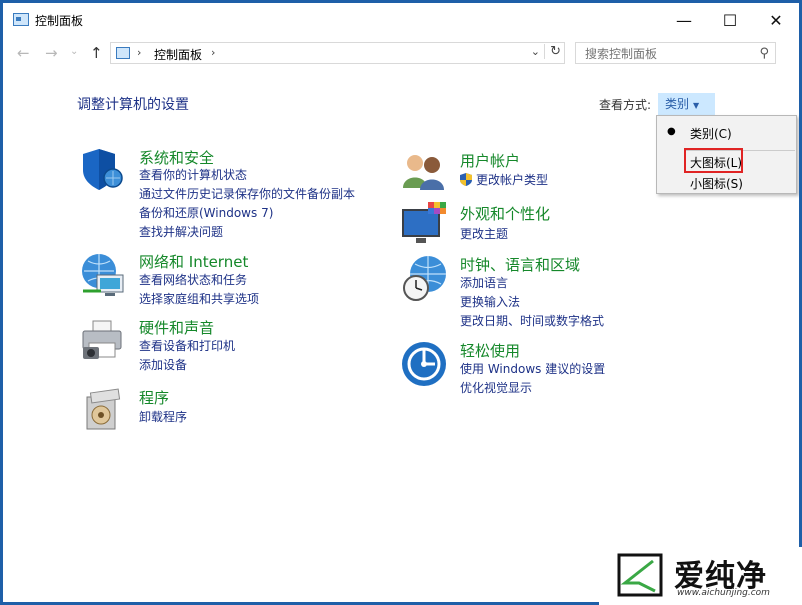 The width and height of the screenshot is (802, 605). What do you see at coordinates (490, 160) in the screenshot?
I see `category-title-user-accounts: 用户帐户` at bounding box center [490, 160].